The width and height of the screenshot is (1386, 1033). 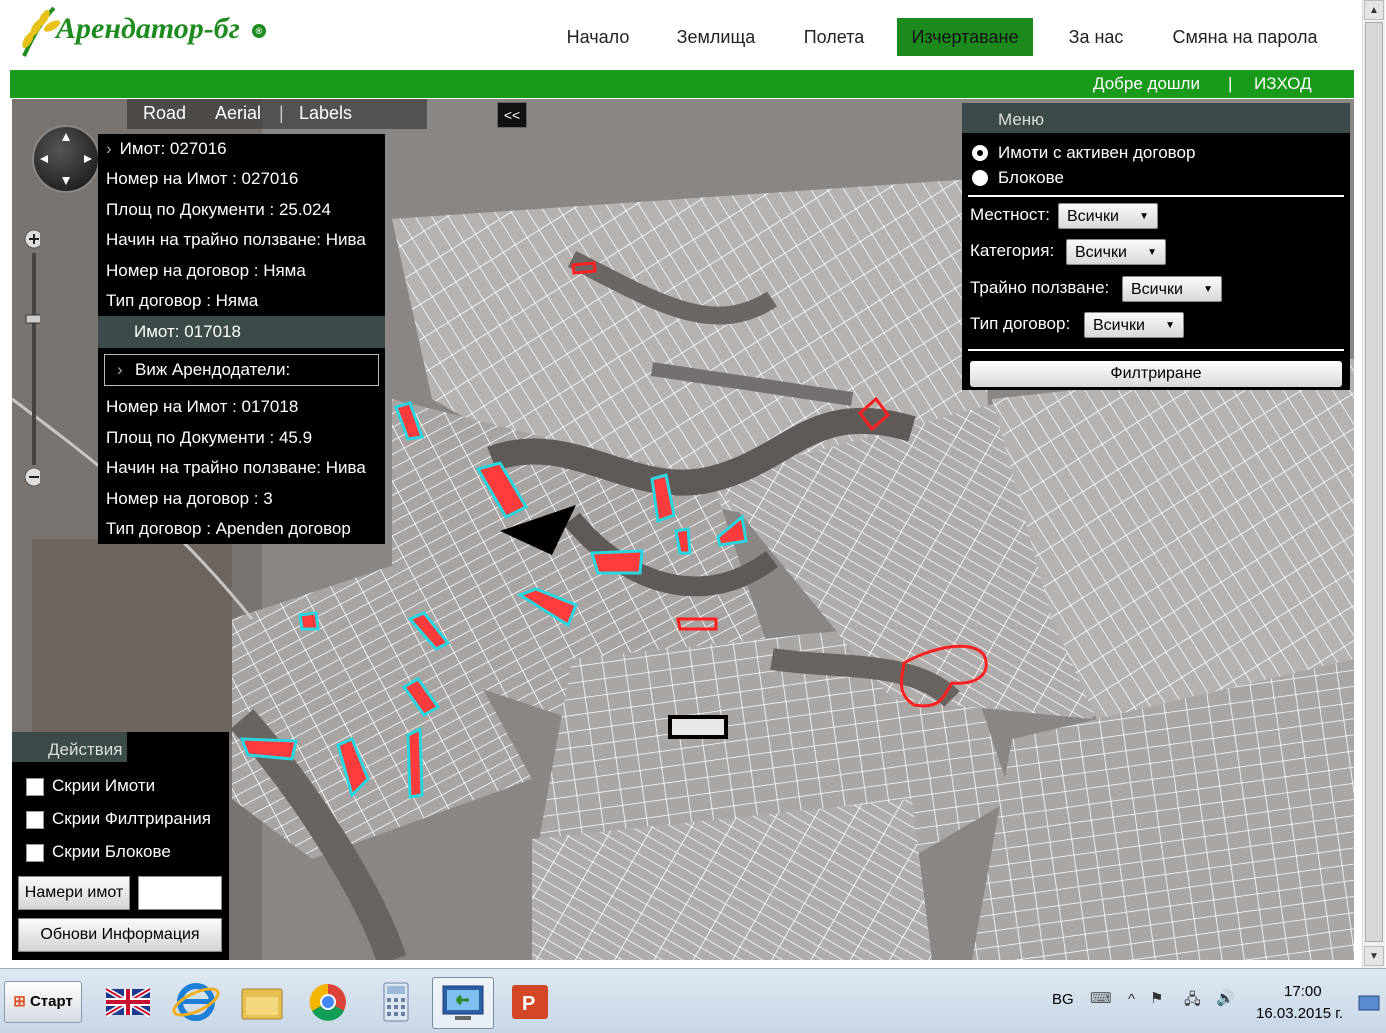 What do you see at coordinates (35, 820) in the screenshot?
I see `hide-filtered-checkbox` at bounding box center [35, 820].